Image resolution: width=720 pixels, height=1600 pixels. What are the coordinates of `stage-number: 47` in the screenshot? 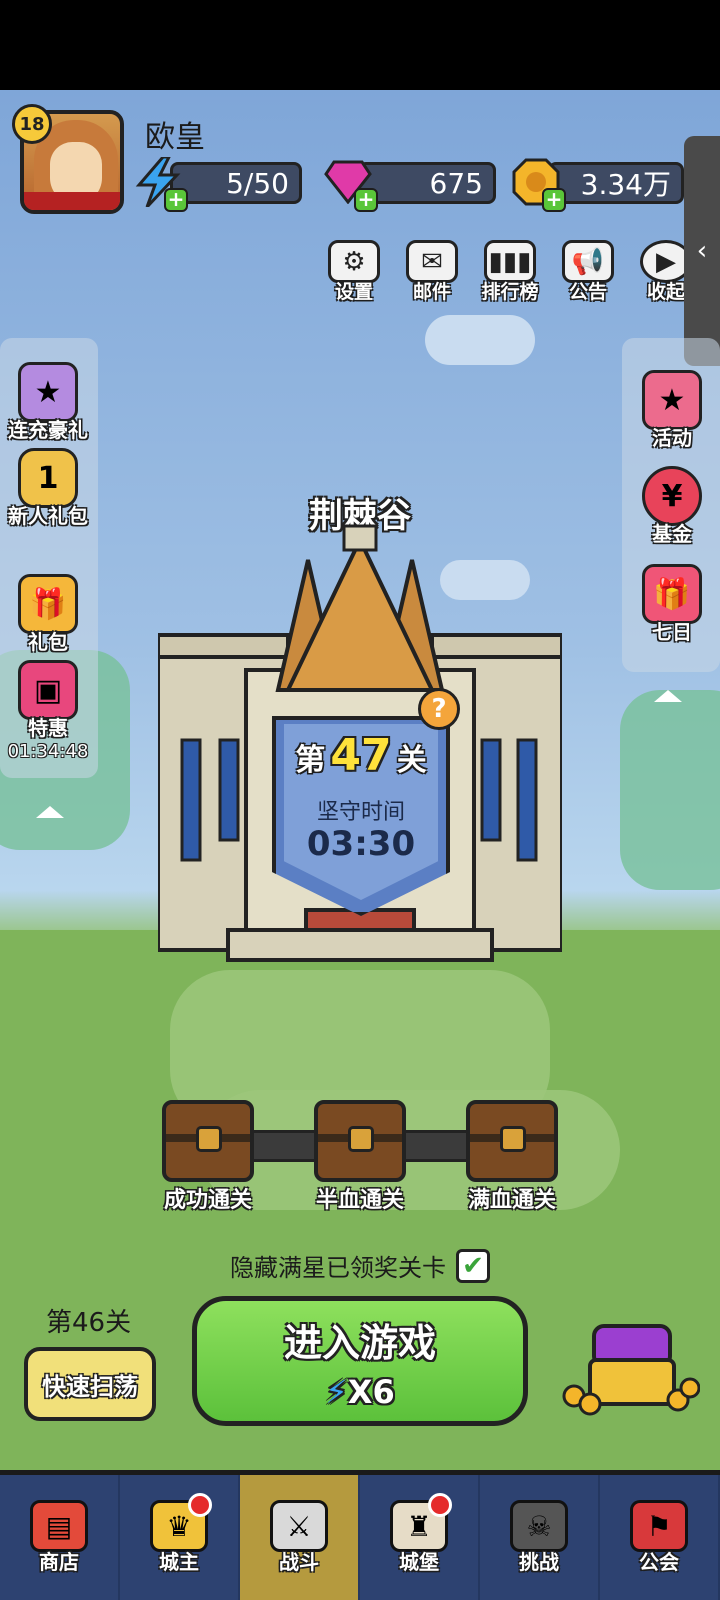 It's located at (361, 755).